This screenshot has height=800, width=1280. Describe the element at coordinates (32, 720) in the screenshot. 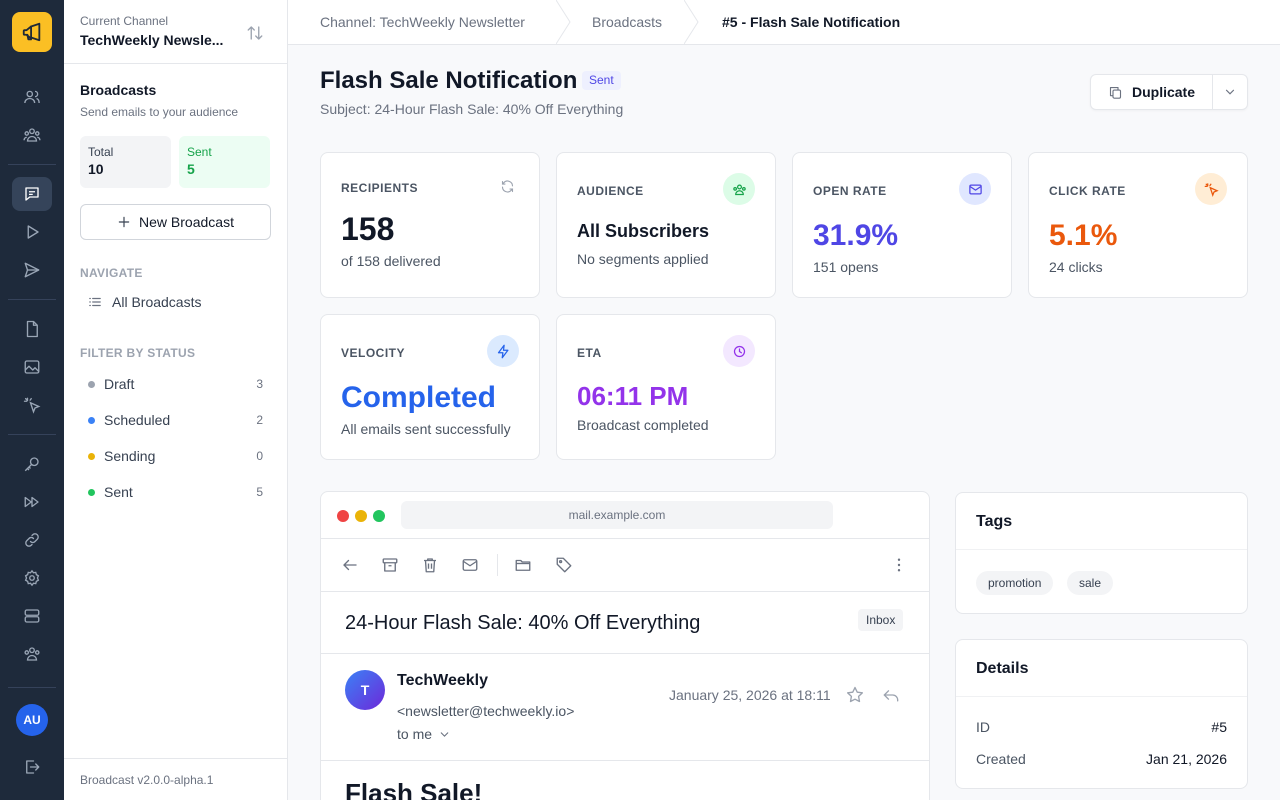

I see `user-avatar: AU` at that location.